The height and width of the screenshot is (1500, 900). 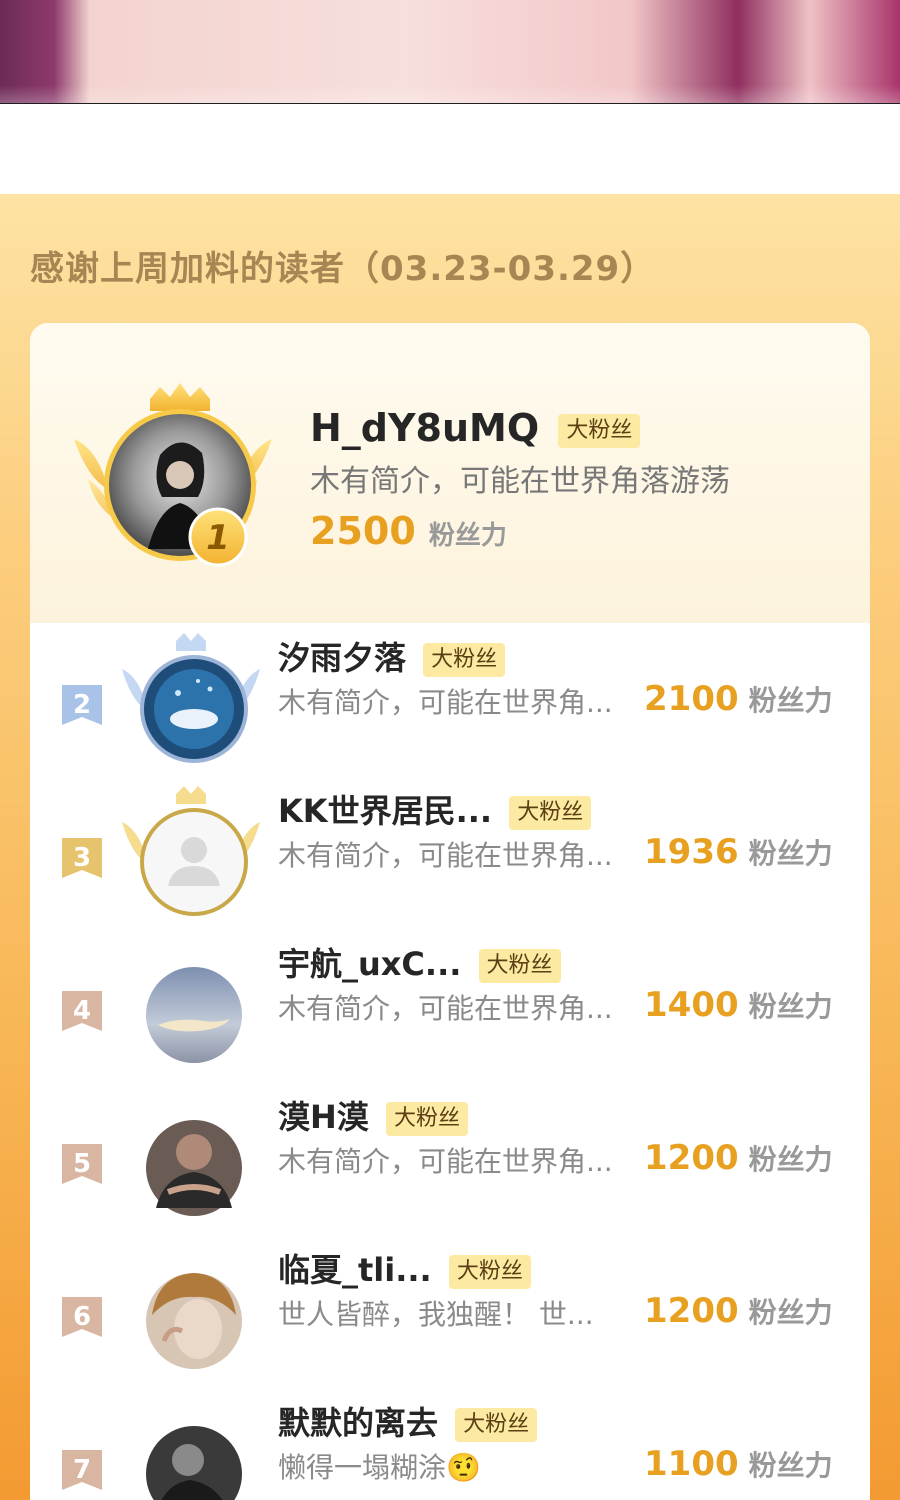 I want to click on rank-flag-icon: 5, so click(x=82, y=1164).